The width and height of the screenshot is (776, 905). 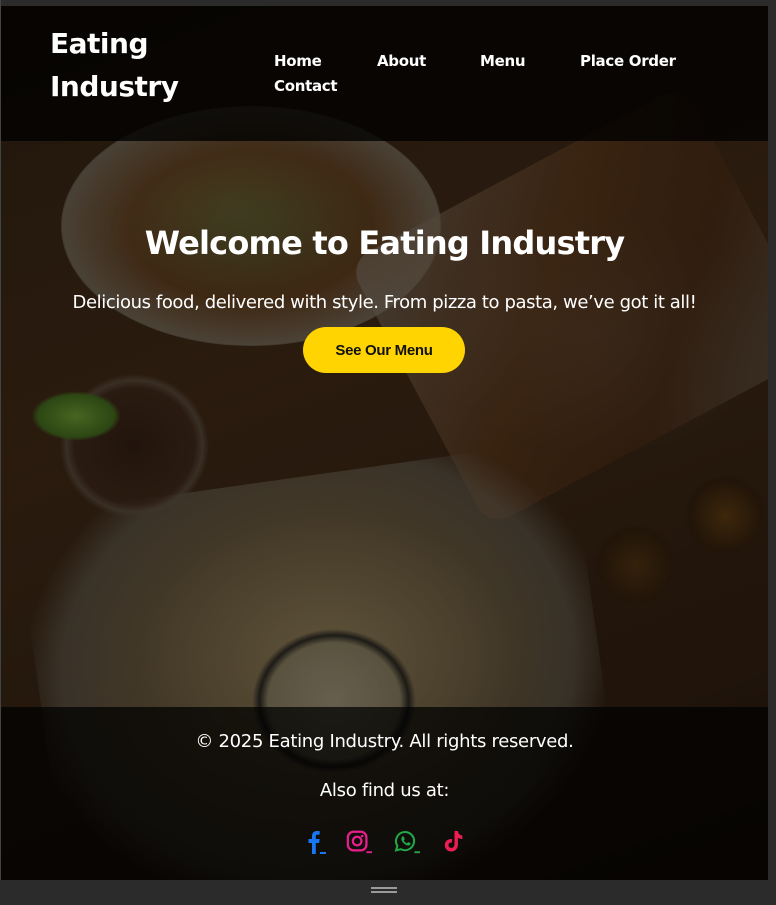 What do you see at coordinates (407, 842) in the screenshot?
I see `whatsapp-icon` at bounding box center [407, 842].